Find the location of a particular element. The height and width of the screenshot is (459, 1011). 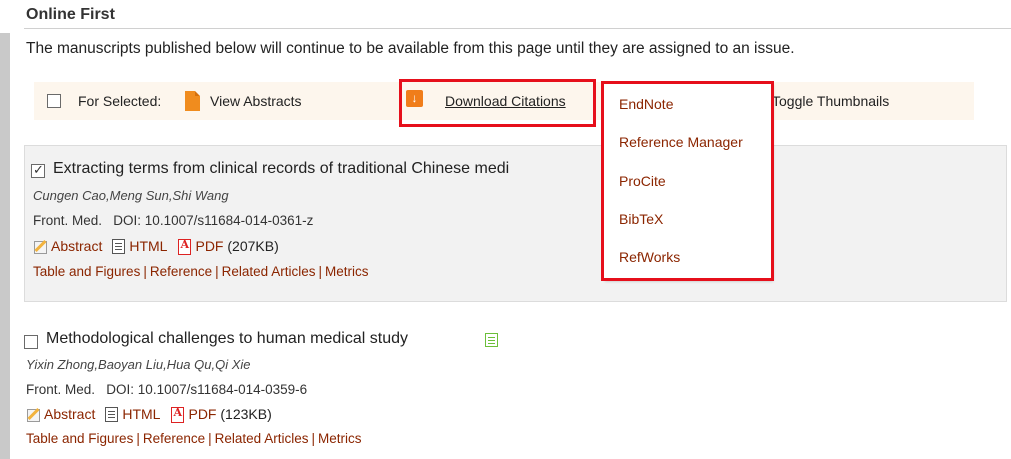

view-abstracts-link: View Abstracts is located at coordinates (256, 101).